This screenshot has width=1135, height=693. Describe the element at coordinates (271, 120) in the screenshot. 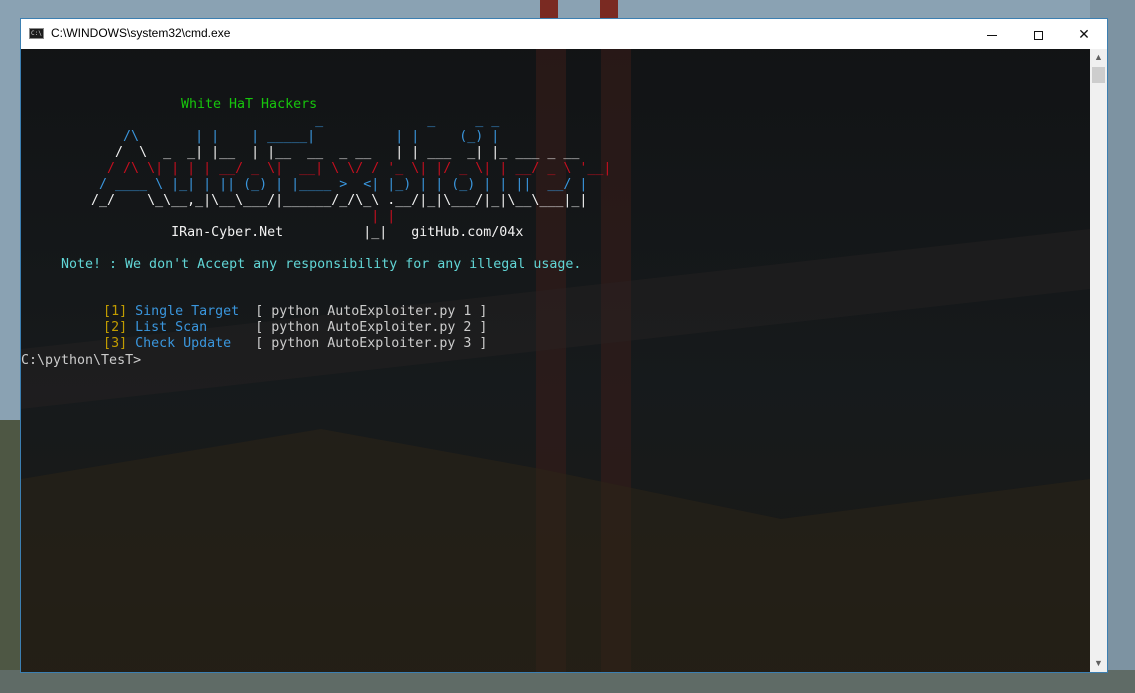

I see `banner-line-1: _ _ _ _` at that location.